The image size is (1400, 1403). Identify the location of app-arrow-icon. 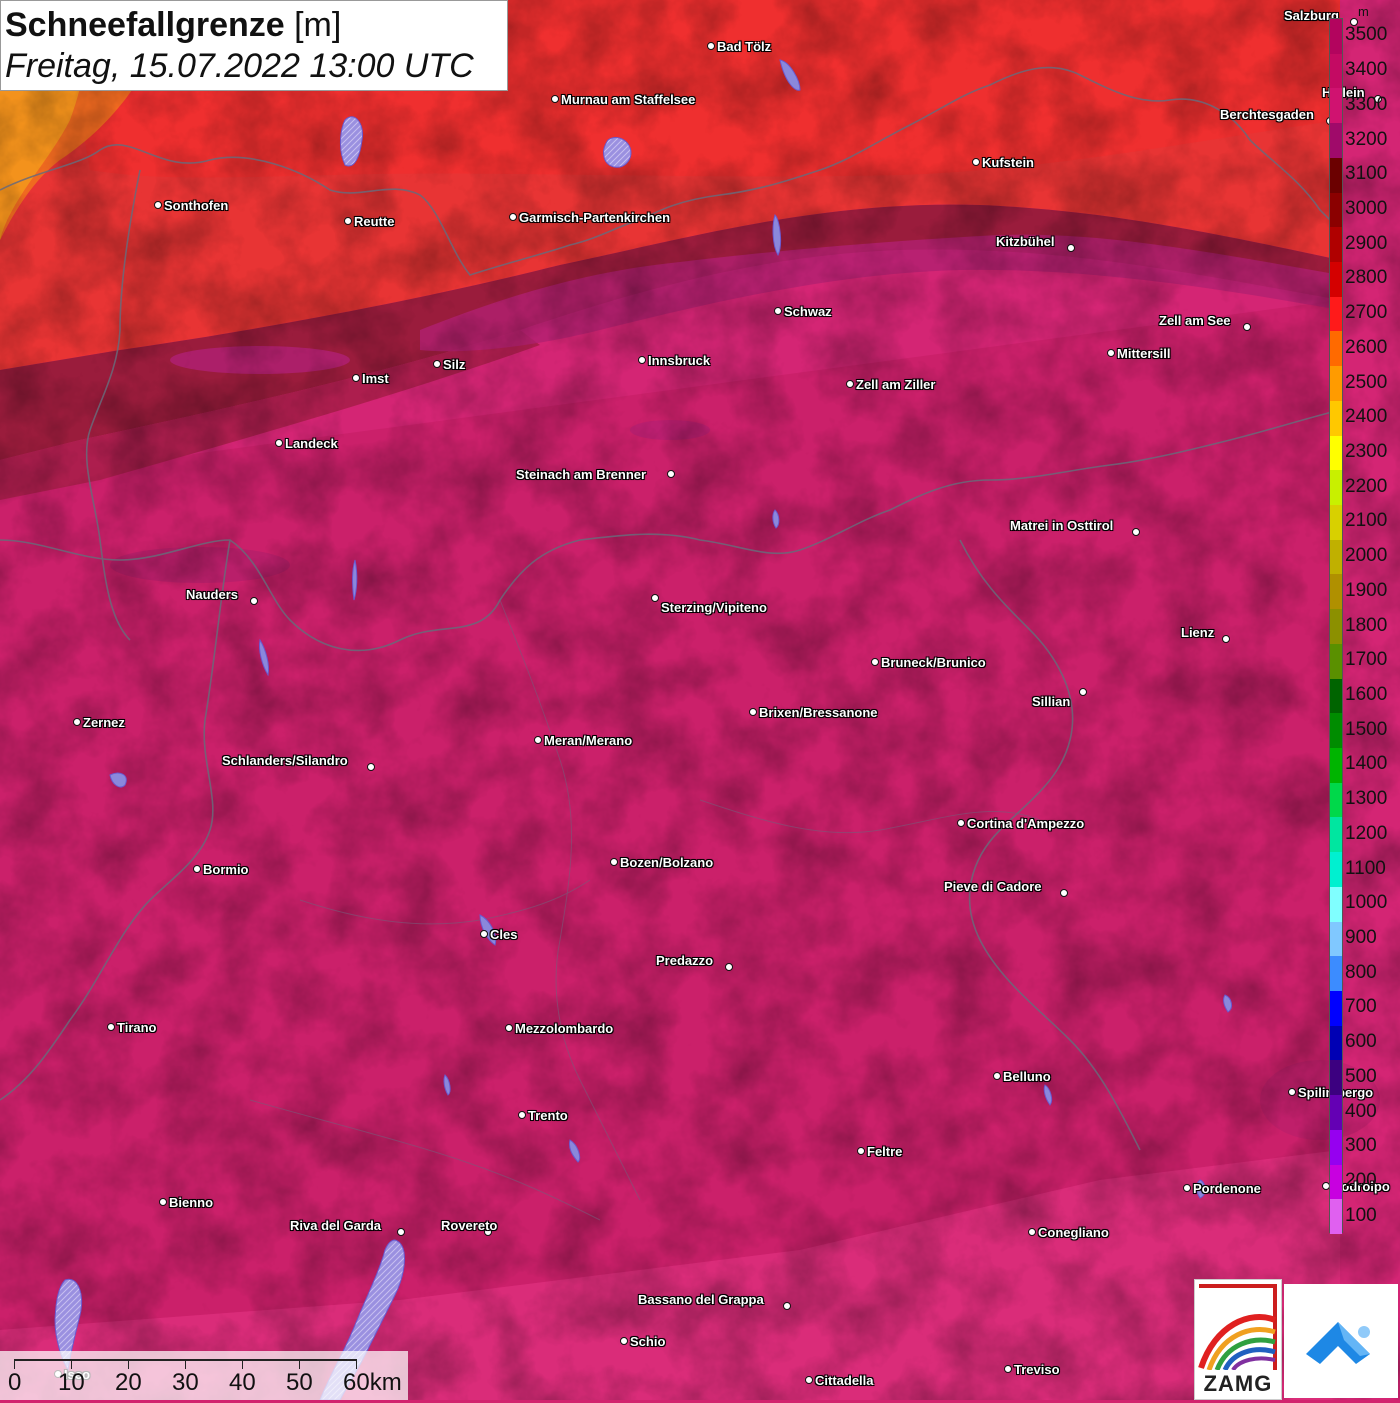
(1338, 1343).